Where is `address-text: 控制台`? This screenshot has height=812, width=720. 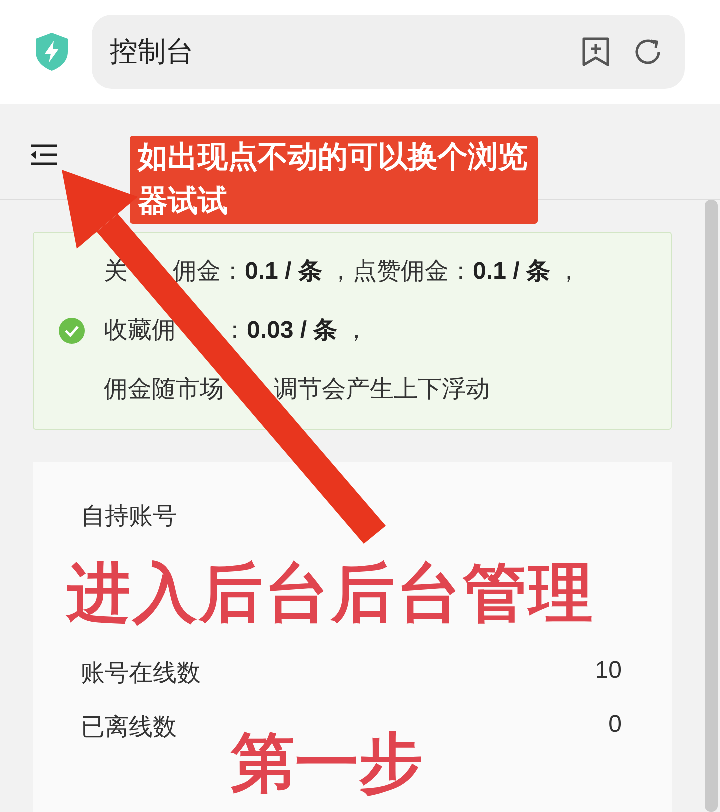 address-text: 控制台 is located at coordinates (152, 52).